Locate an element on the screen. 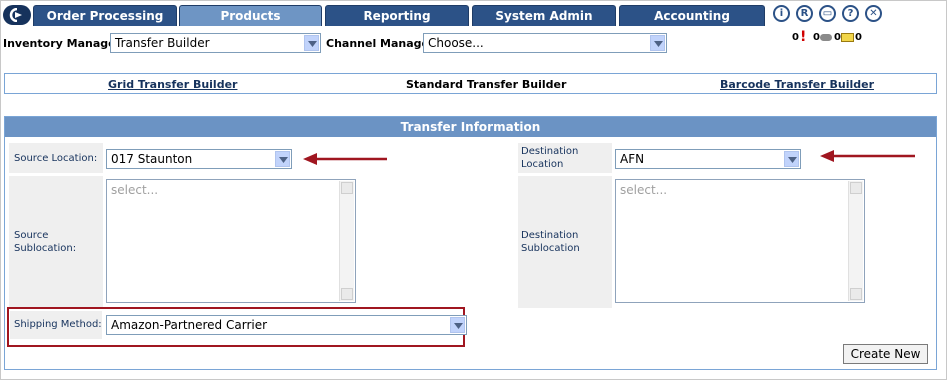  source-location-label: Source Location: is located at coordinates (56, 158).